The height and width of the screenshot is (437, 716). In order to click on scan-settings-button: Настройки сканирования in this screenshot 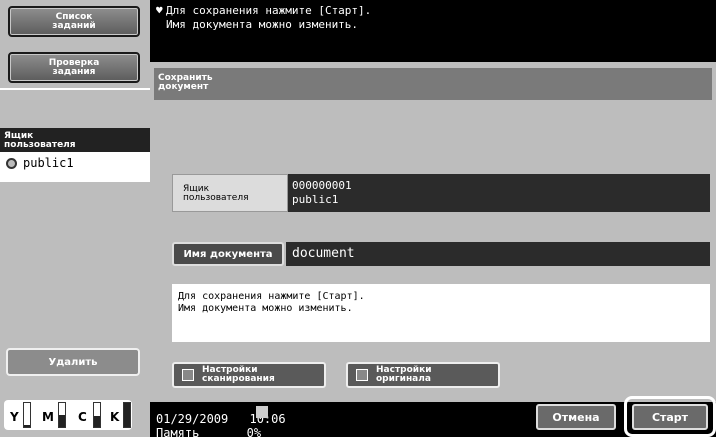, I will do `click(249, 375)`.